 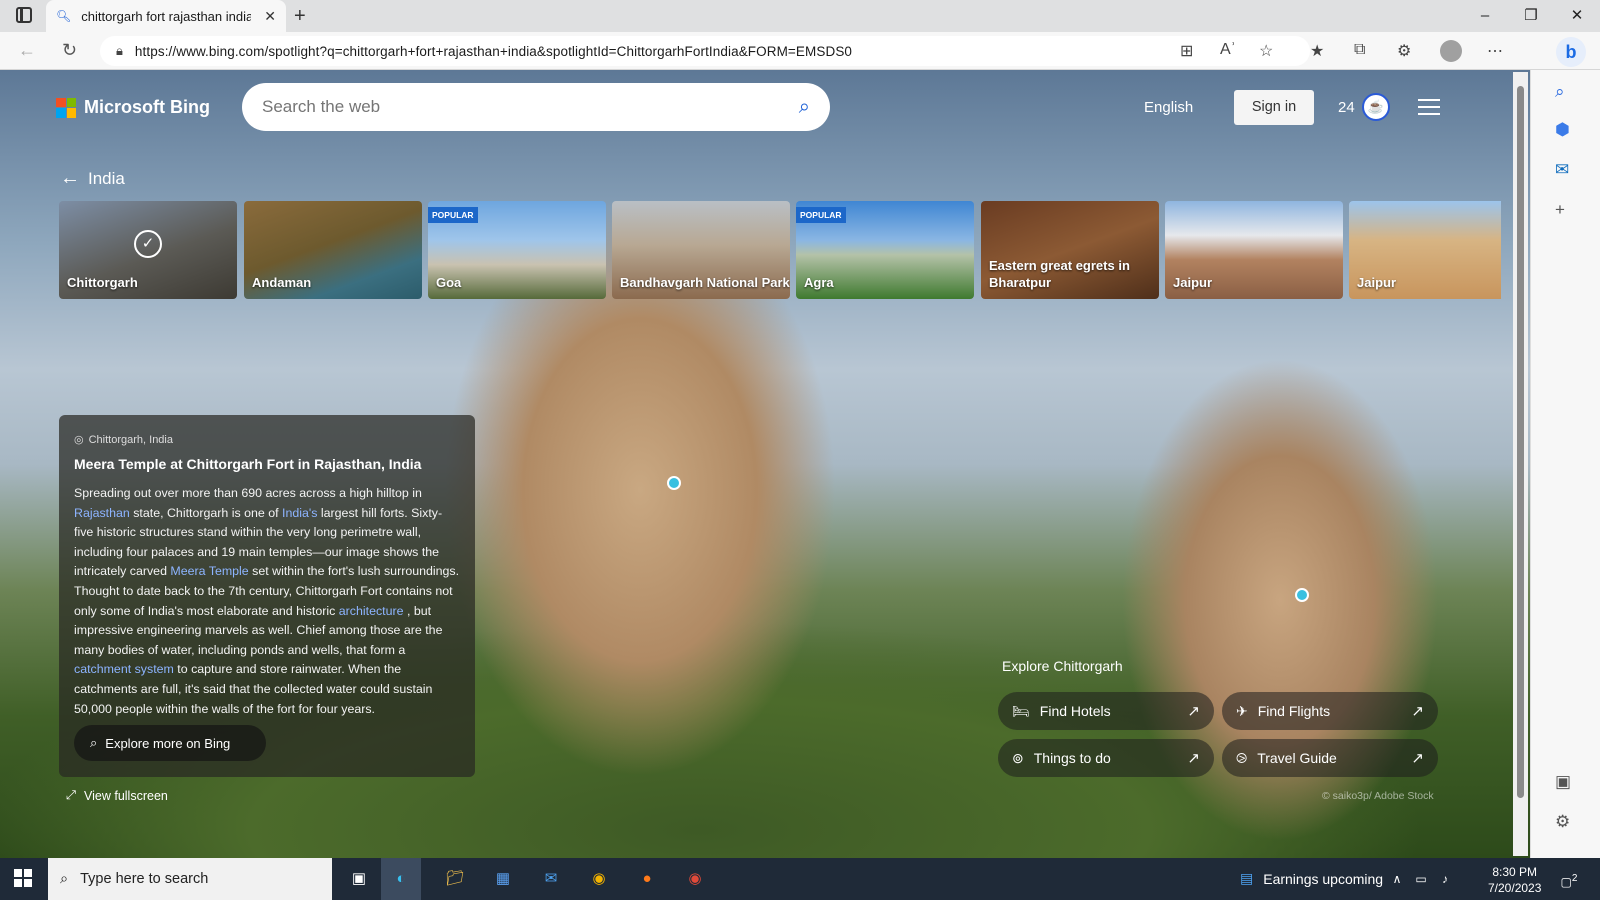 What do you see at coordinates (1021, 710) in the screenshot?
I see `bed-icon: 🛏︎` at bounding box center [1021, 710].